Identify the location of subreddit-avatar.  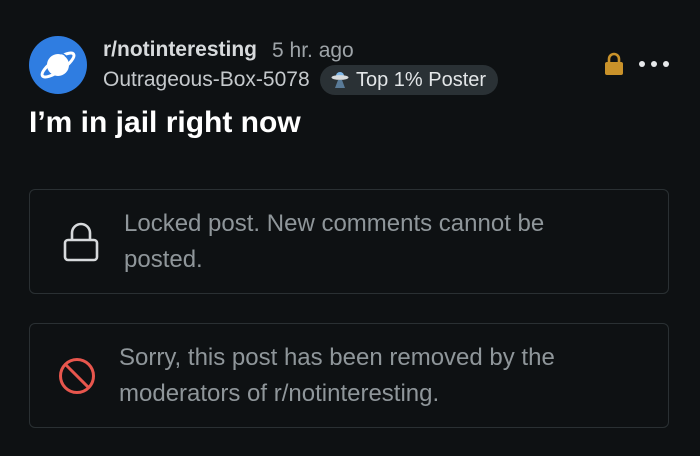
(58, 65).